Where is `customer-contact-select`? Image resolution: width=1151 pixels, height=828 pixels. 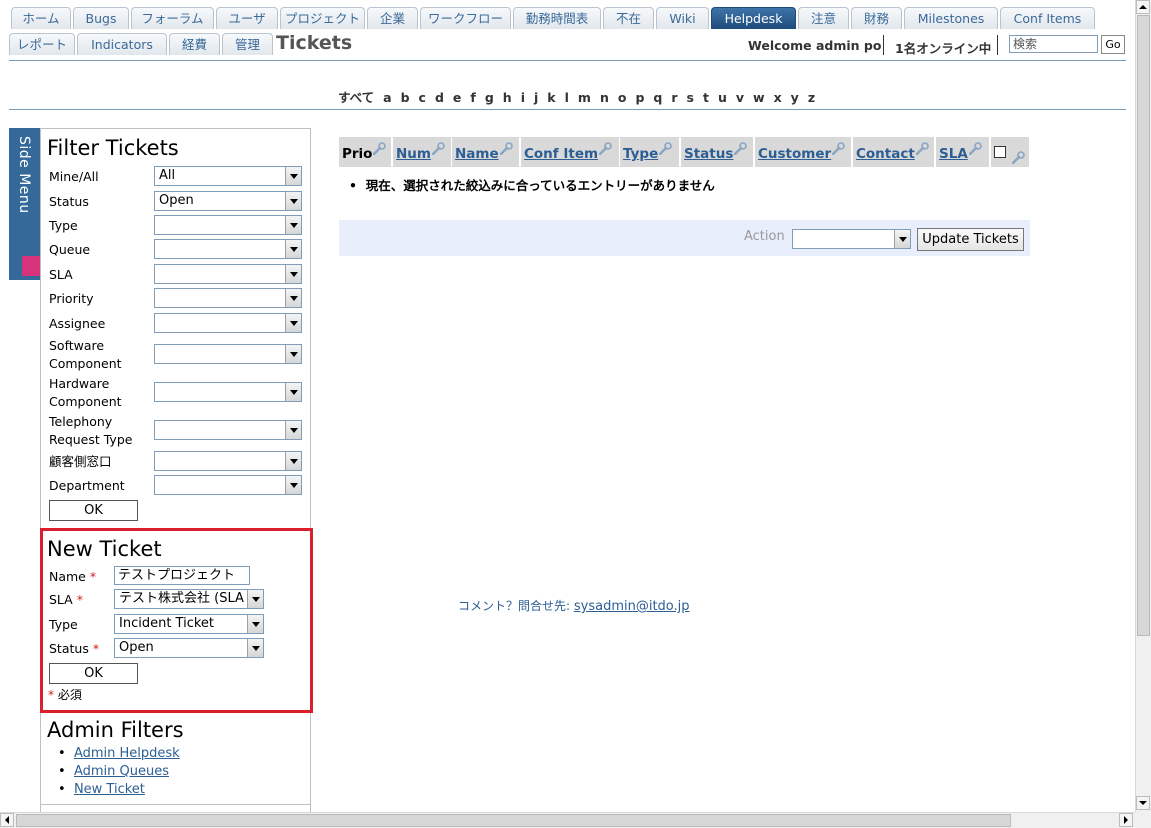 customer-contact-select is located at coordinates (228, 461).